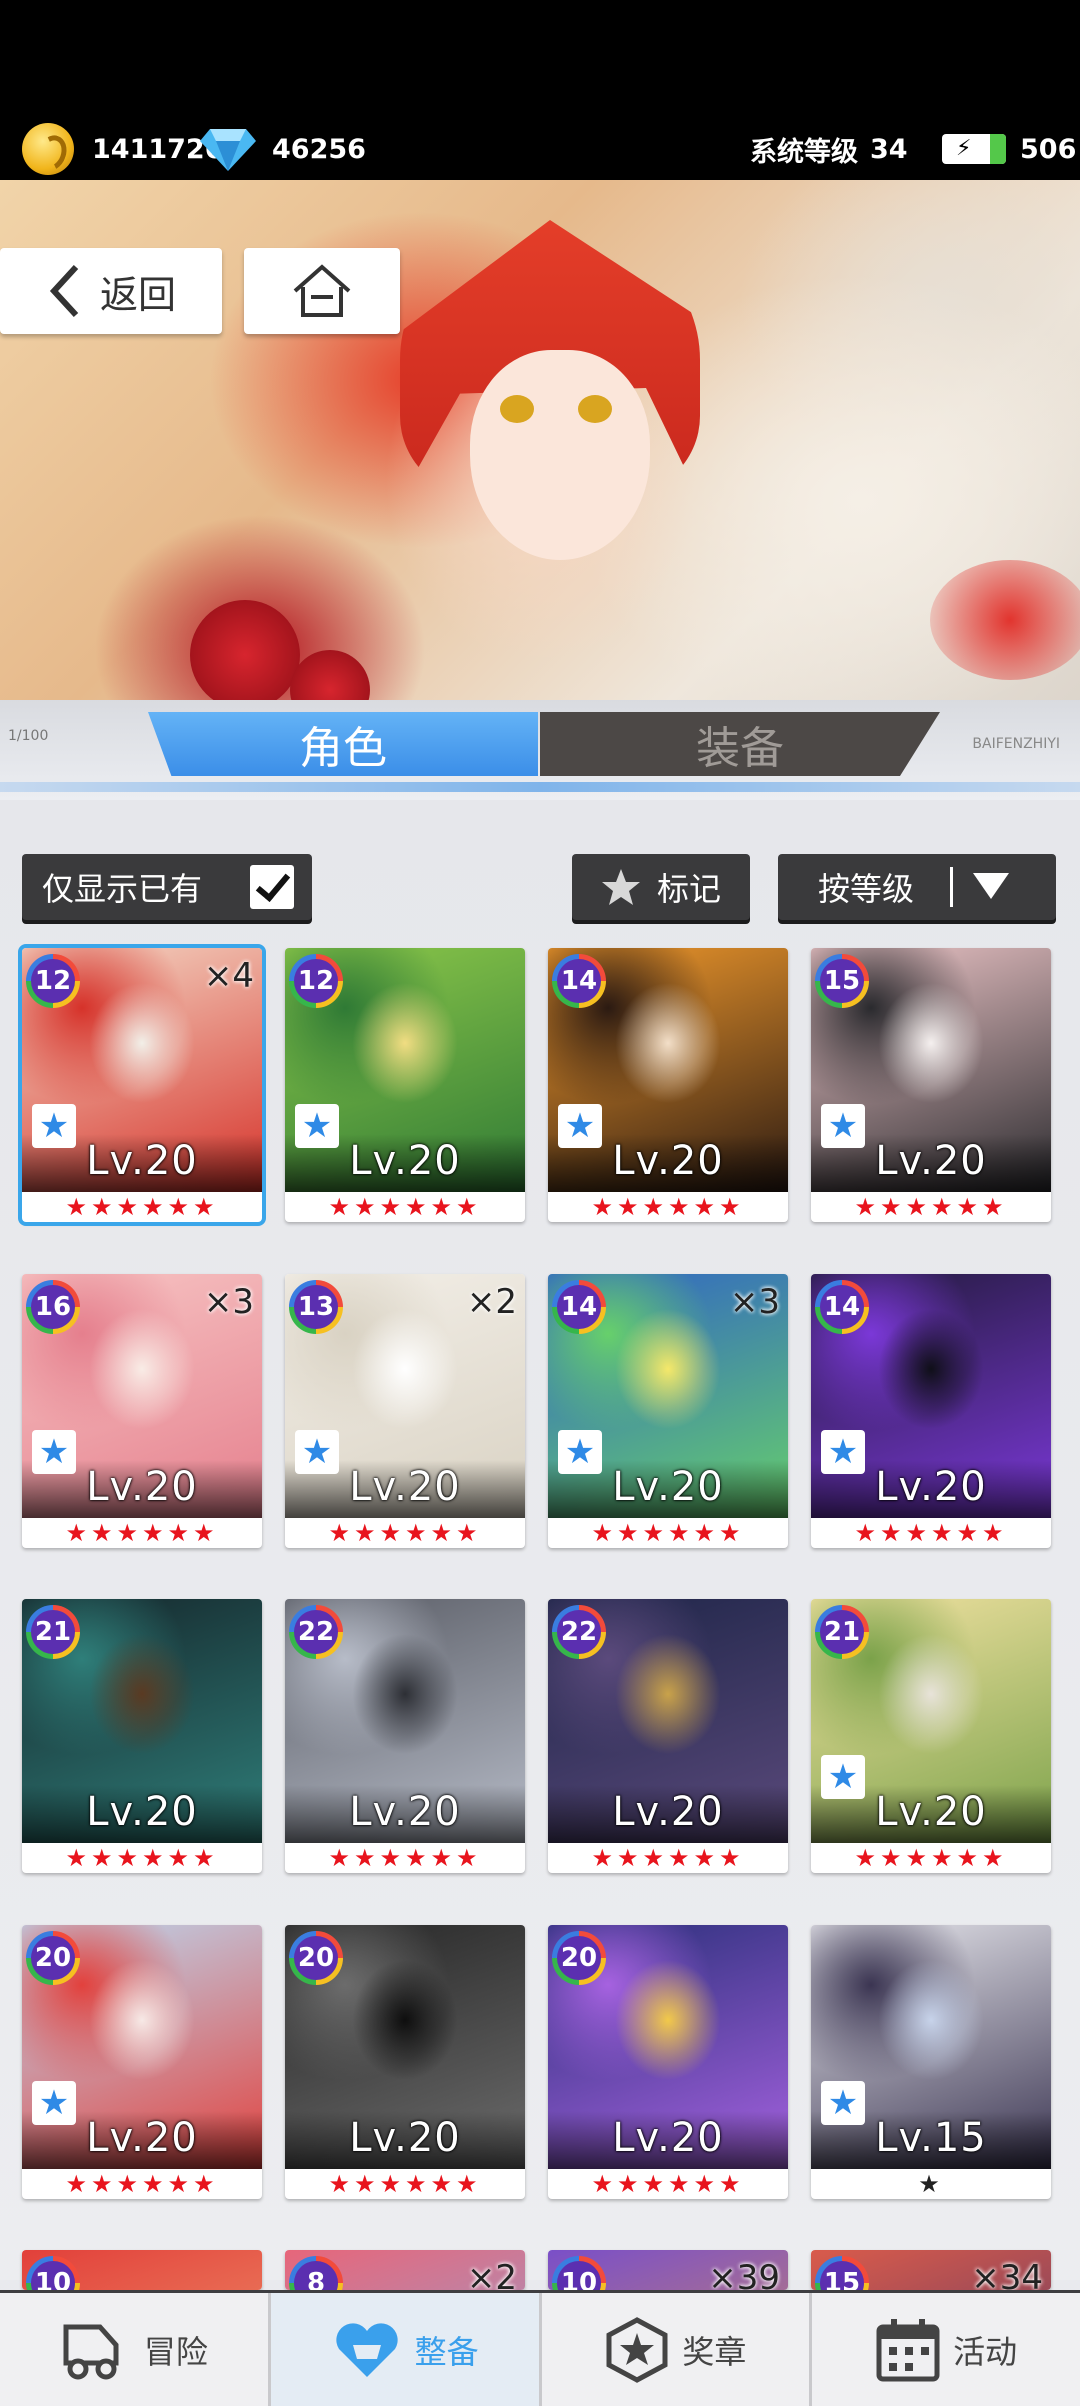  What do you see at coordinates (754, 1302) in the screenshot?
I see `duplicate-count: ×3` at bounding box center [754, 1302].